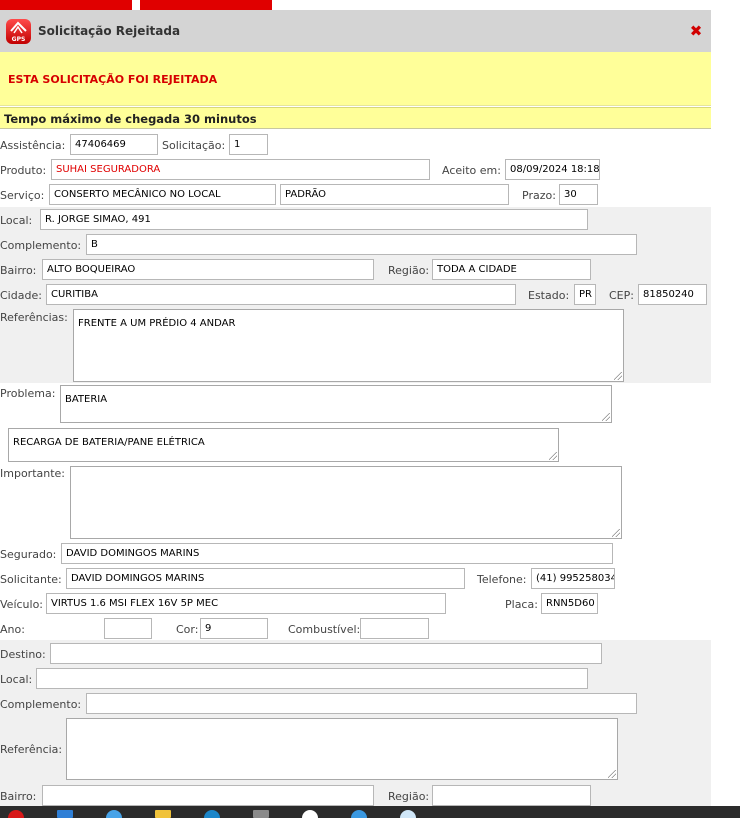  I want to click on label-estado: Estado:, so click(549, 295).